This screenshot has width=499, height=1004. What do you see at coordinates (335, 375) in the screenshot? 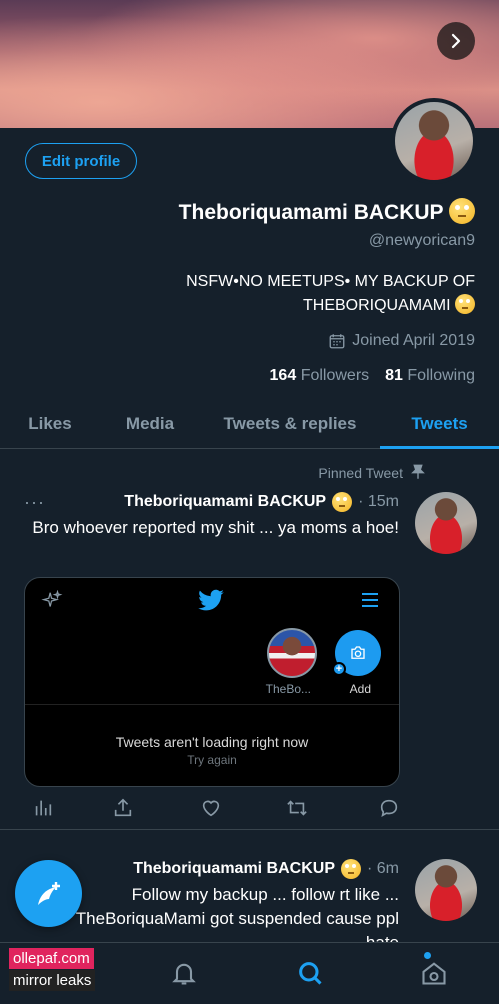
I see `followers-label: Followers` at bounding box center [335, 375].